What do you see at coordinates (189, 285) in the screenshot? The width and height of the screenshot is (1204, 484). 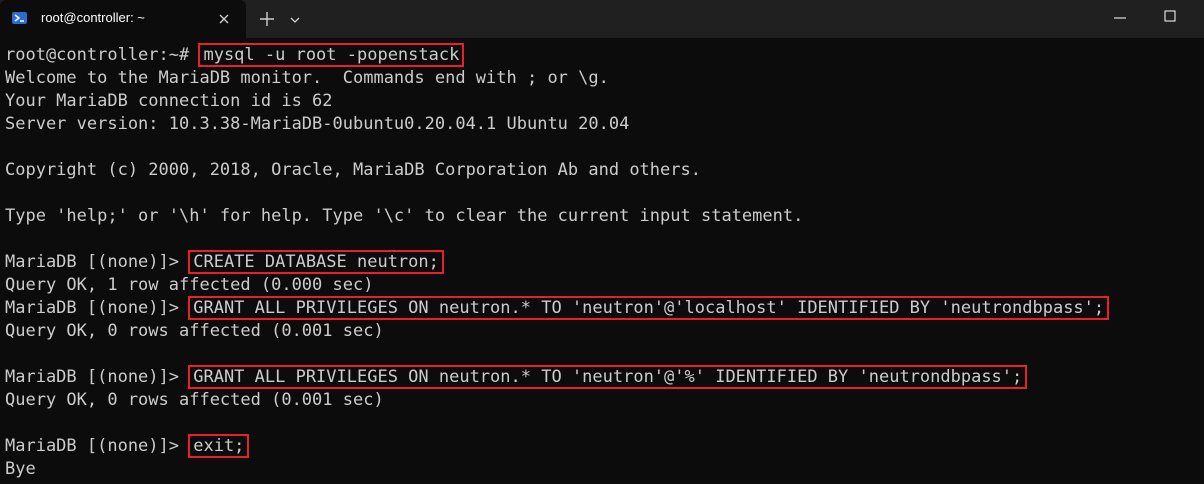 I see `terminal-line: Query OK, 1 row affected (0.000 sec)` at bounding box center [189, 285].